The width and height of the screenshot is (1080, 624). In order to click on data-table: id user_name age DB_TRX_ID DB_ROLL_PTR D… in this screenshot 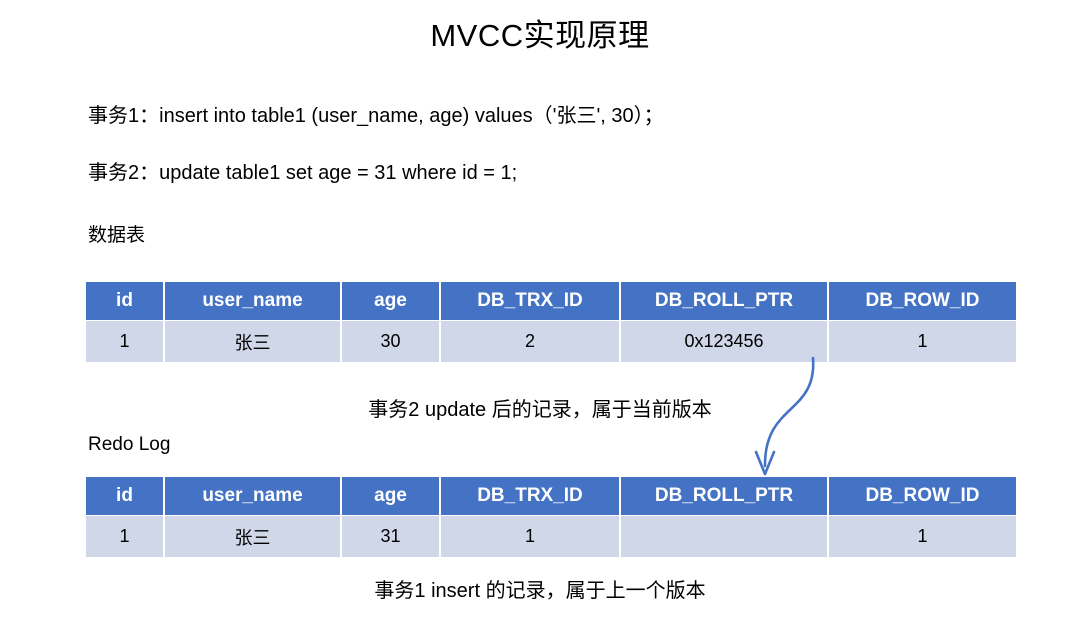, I will do `click(551, 322)`.